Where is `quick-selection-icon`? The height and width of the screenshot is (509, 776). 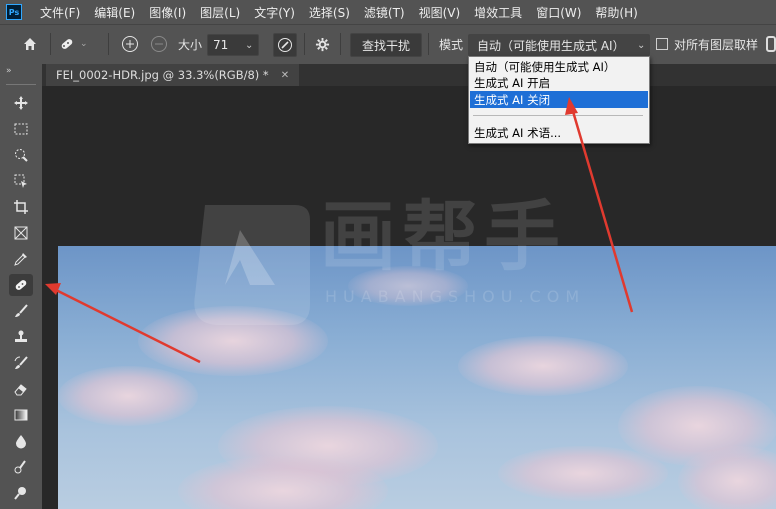 quick-selection-icon is located at coordinates (21, 155).